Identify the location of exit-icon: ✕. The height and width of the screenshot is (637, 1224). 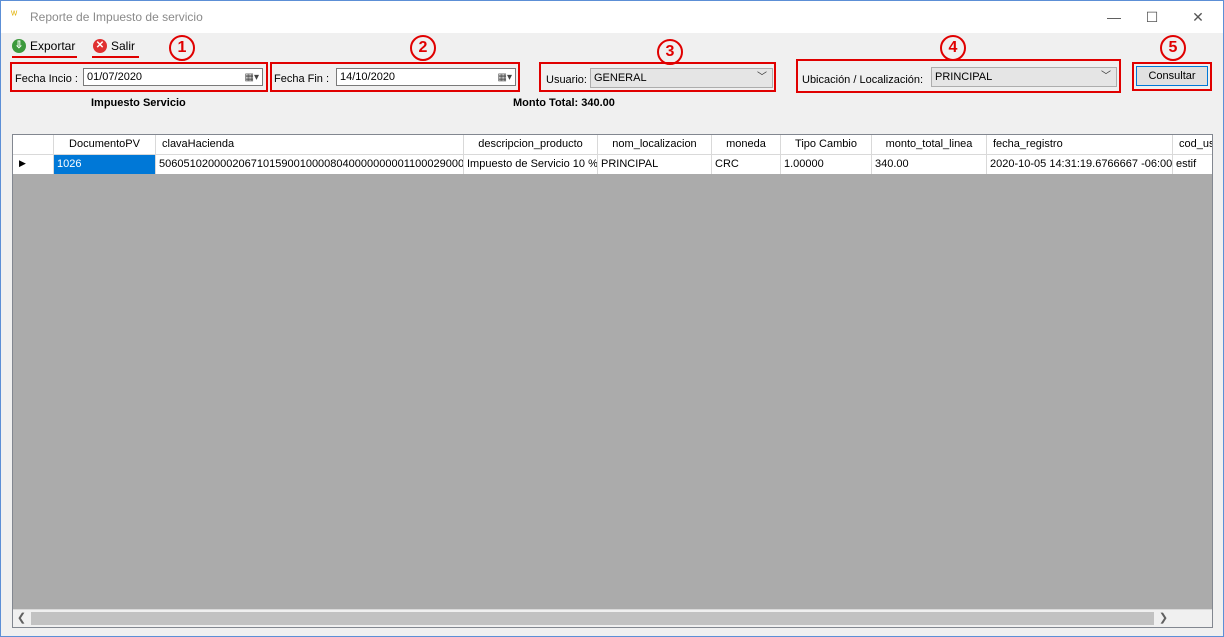
(100, 46).